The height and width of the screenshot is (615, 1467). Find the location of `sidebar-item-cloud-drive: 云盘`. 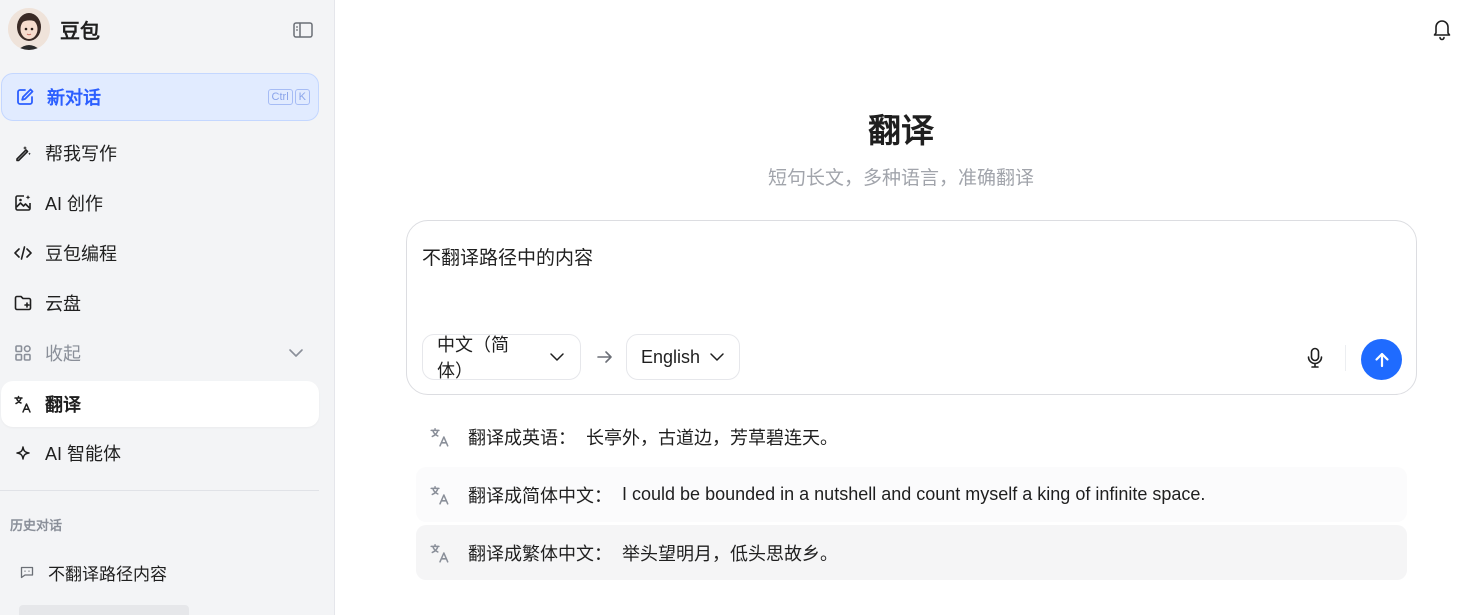

sidebar-item-cloud-drive: 云盘 is located at coordinates (160, 303).